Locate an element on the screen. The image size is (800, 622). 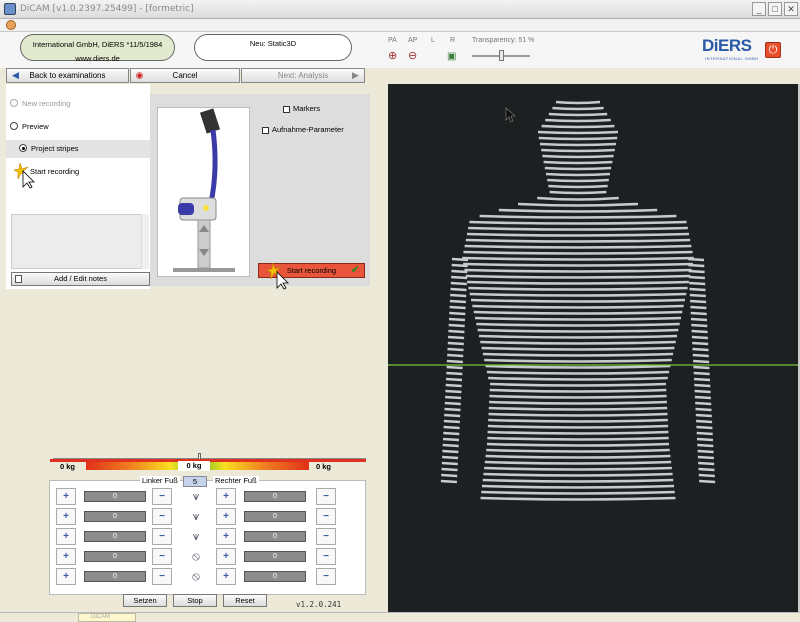
back-to-examinations-button: ◀ Back to examinations is located at coordinates (67, 75).